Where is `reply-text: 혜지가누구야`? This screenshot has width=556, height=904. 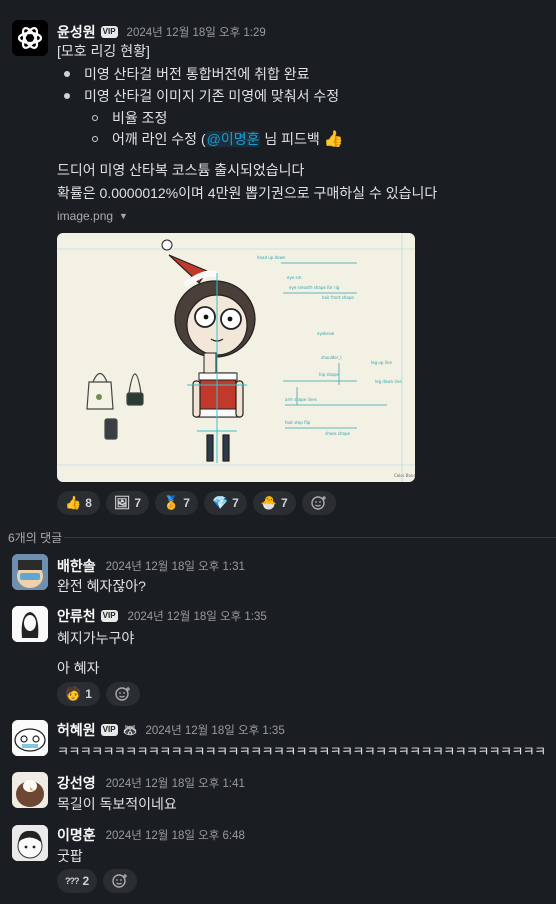
reply-text: 혜지가누구야 is located at coordinates (96, 638).